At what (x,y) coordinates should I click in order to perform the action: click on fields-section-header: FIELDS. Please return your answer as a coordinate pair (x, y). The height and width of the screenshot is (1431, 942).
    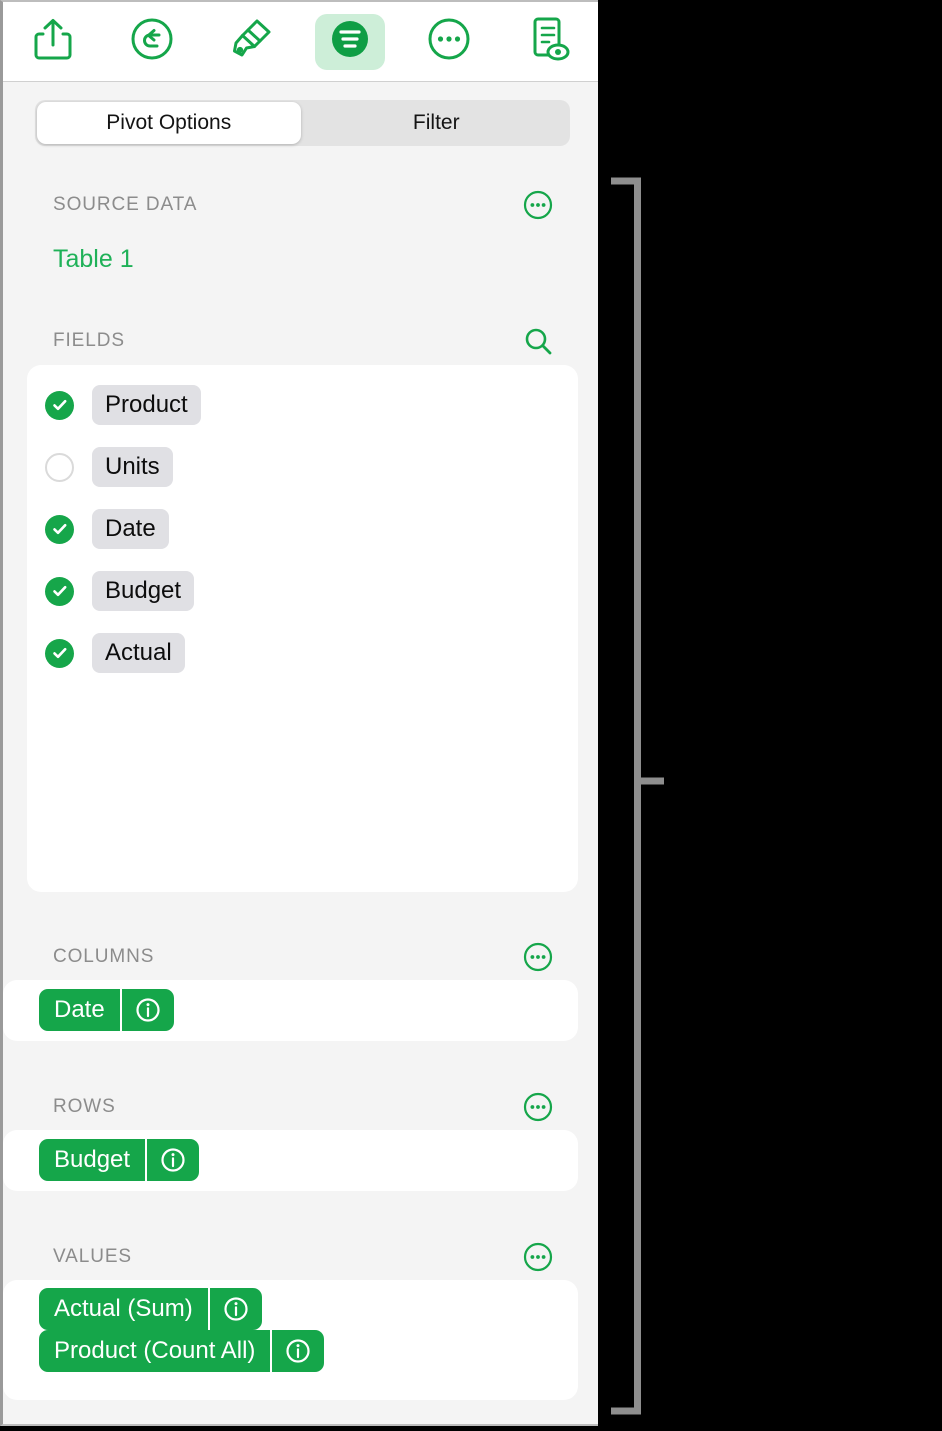
    Looking at the image, I should click on (290, 341).